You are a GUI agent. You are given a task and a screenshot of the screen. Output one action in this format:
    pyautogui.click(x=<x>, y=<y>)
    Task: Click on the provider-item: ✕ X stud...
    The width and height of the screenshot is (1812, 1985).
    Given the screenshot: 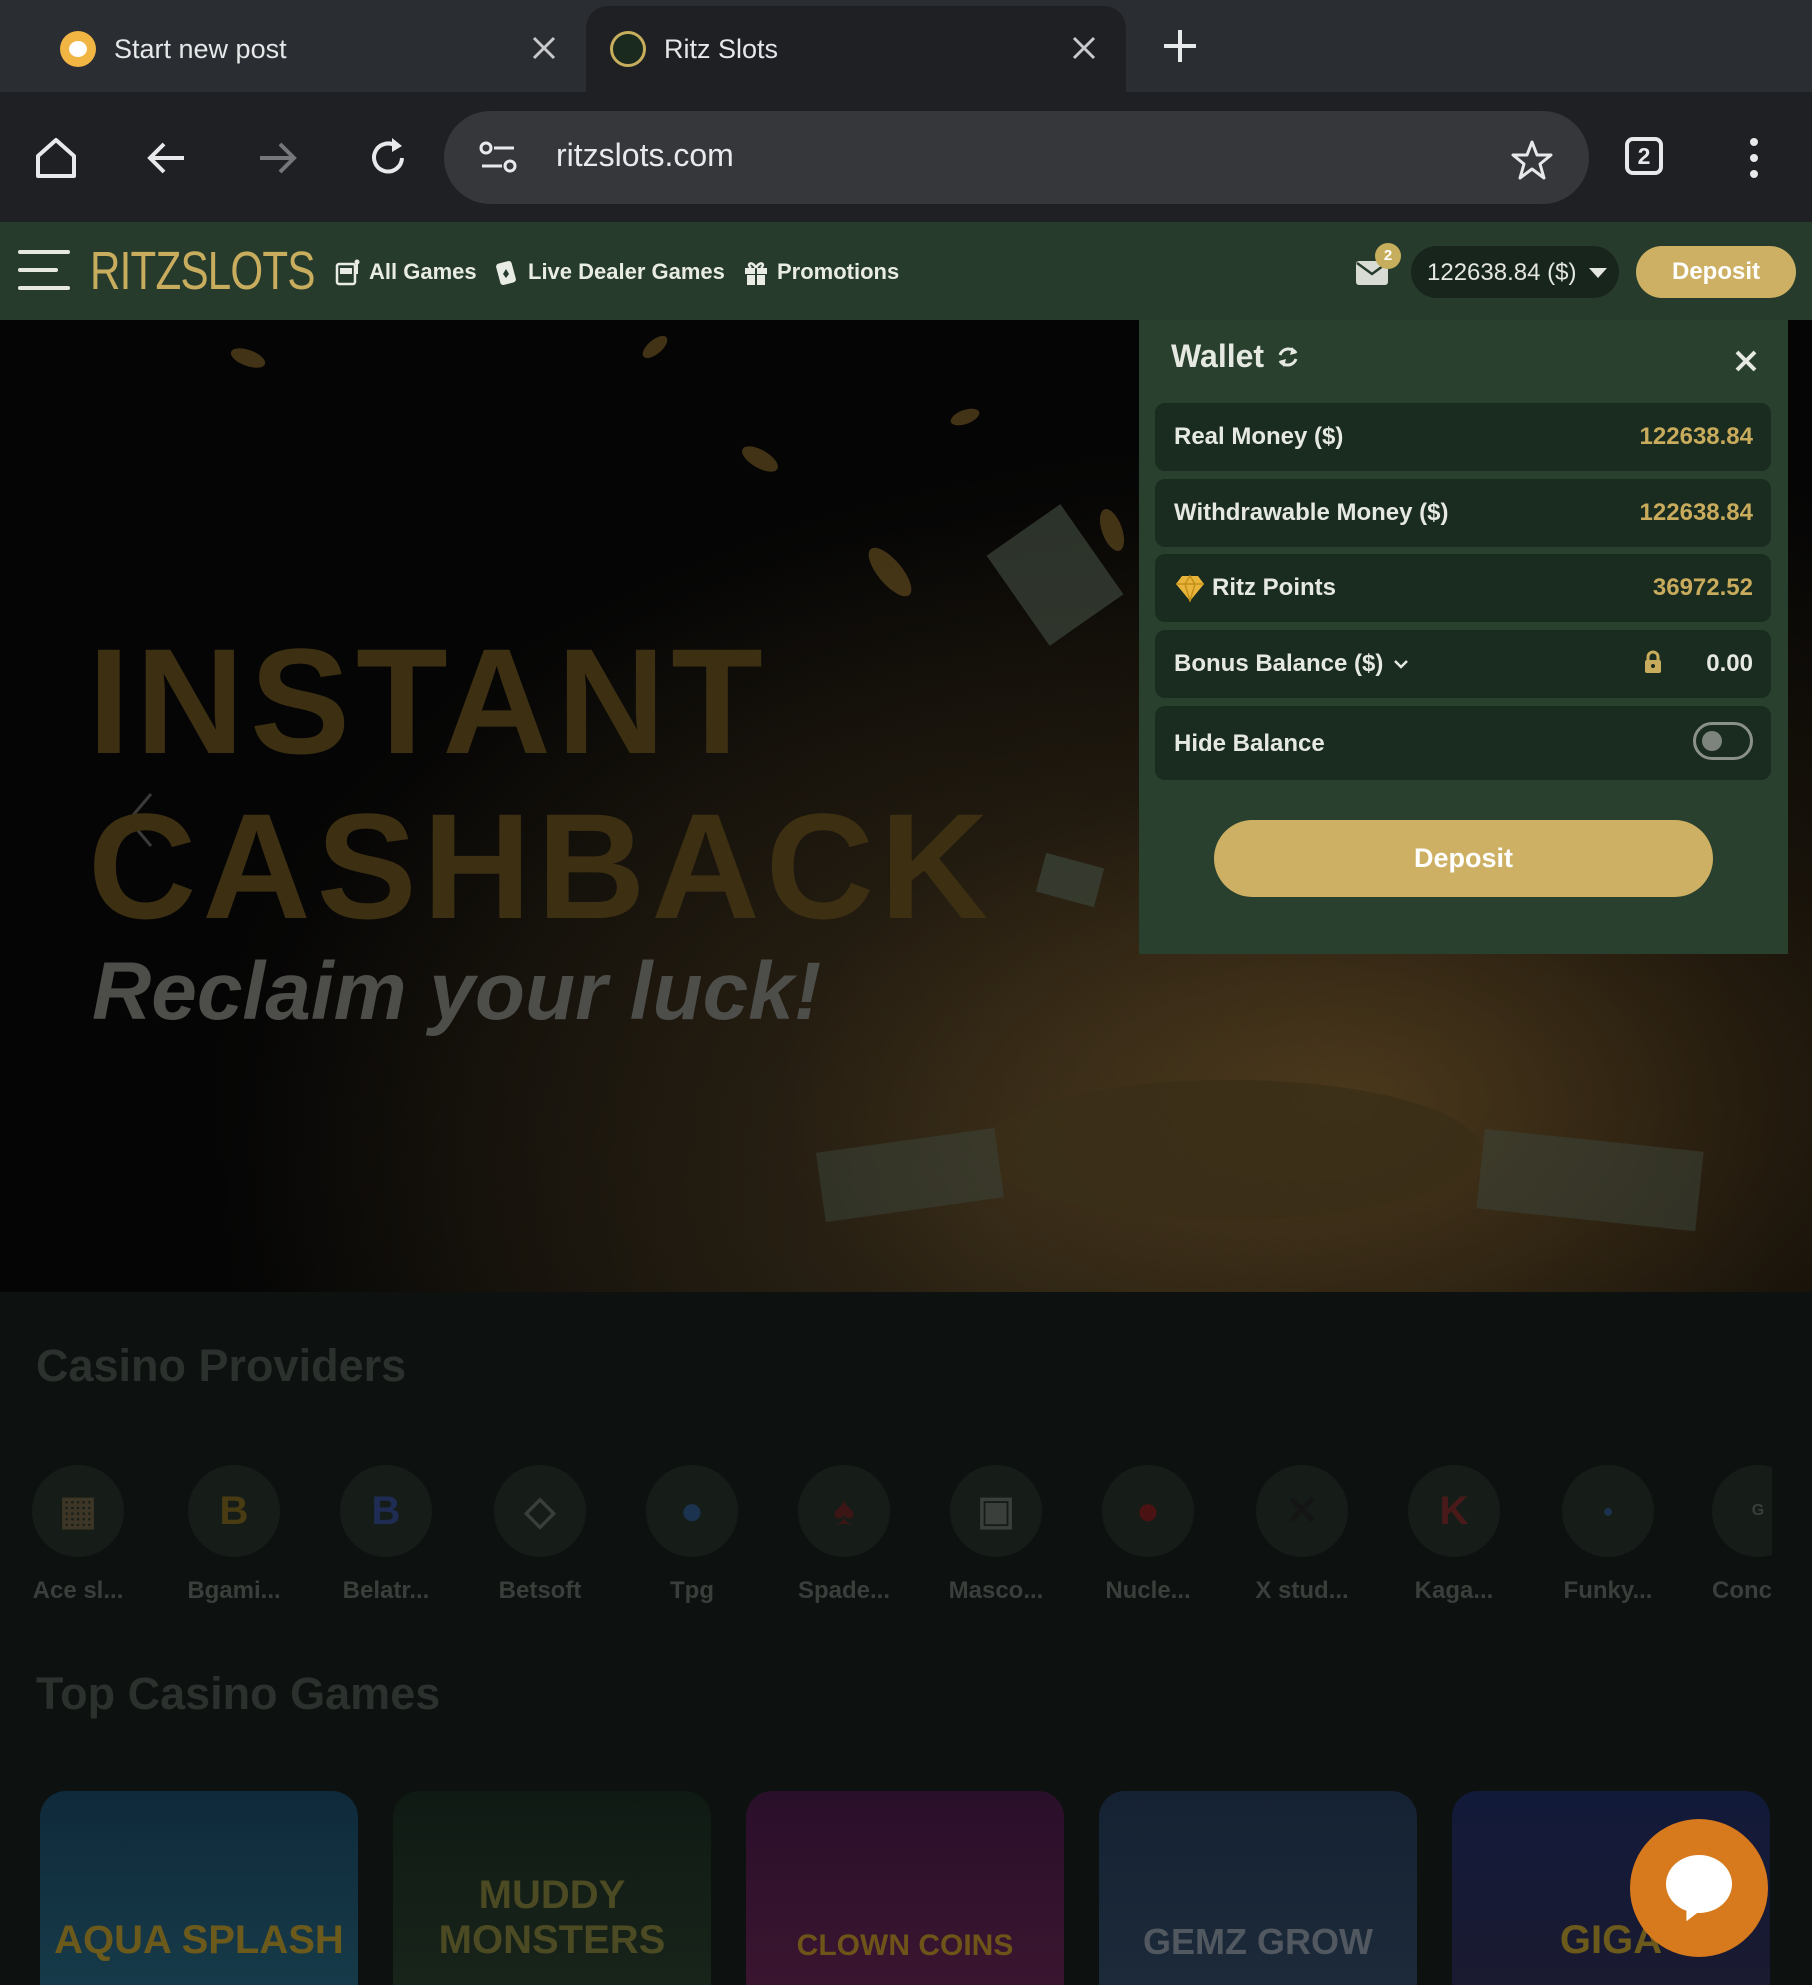 What is the action you would take?
    pyautogui.click(x=1302, y=1535)
    